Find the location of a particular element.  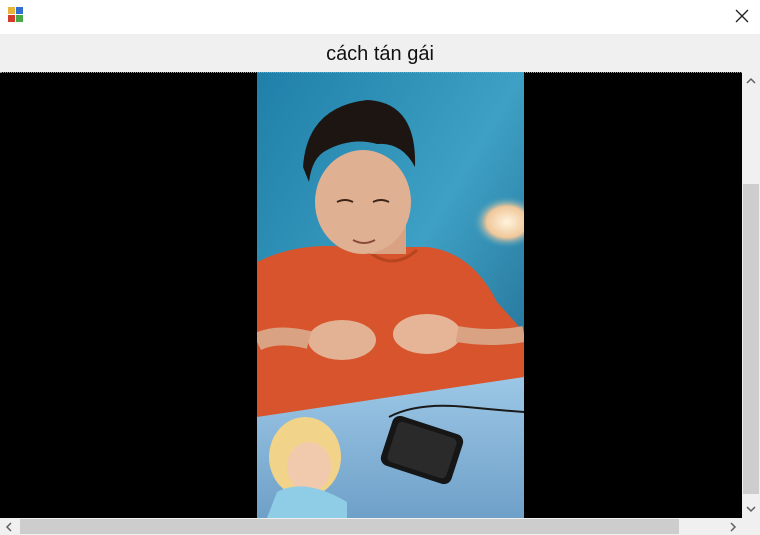

scroll-down-button is located at coordinates (751, 509).